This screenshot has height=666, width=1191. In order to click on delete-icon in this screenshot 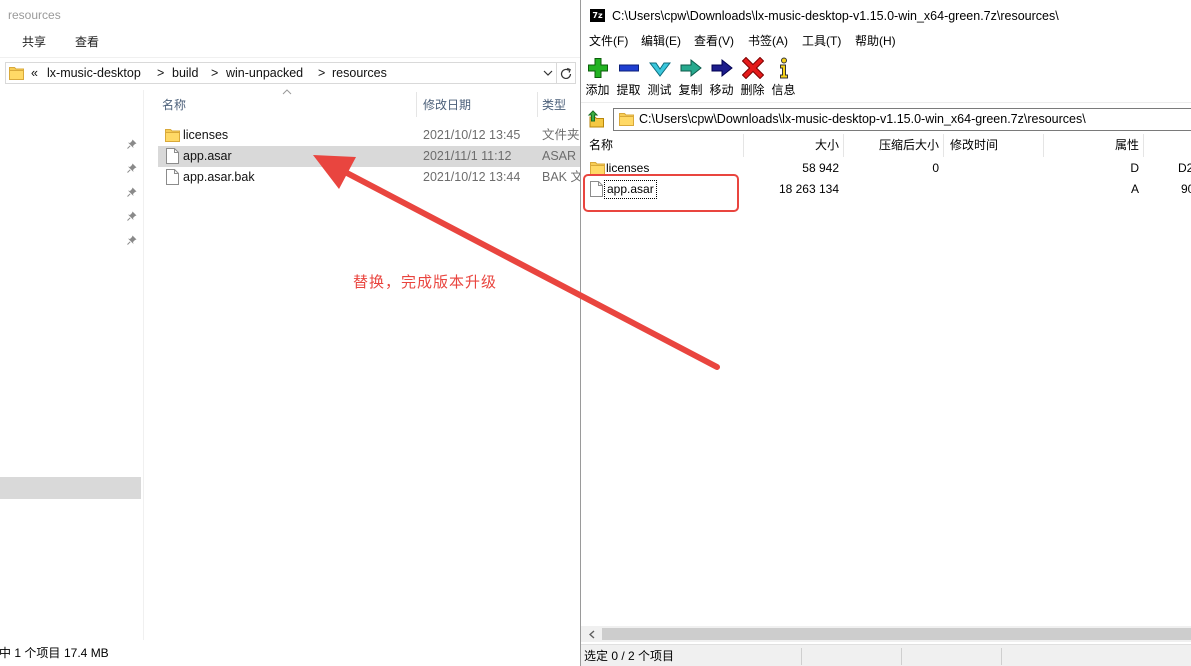, I will do `click(753, 68)`.